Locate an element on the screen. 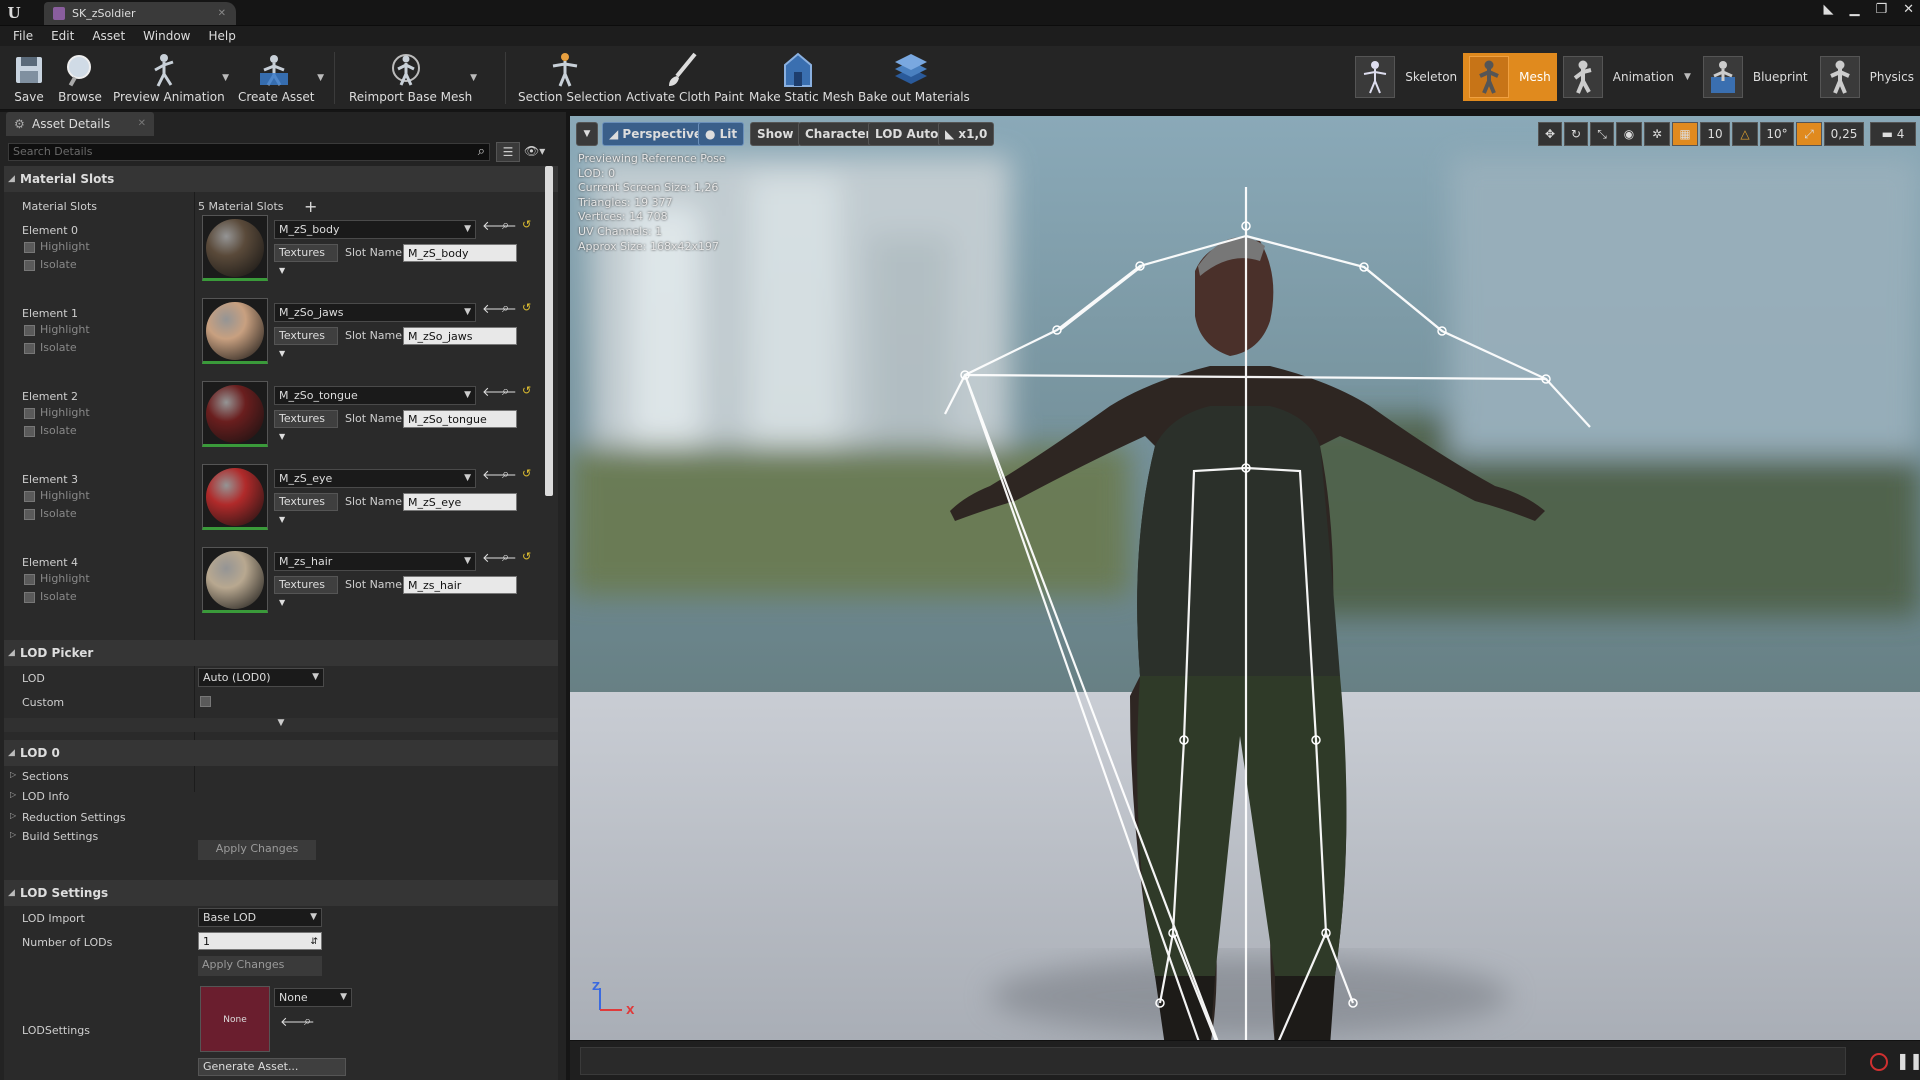 The image size is (1920, 1080). slot-name-input: M_zS_eye is located at coordinates (460, 502).